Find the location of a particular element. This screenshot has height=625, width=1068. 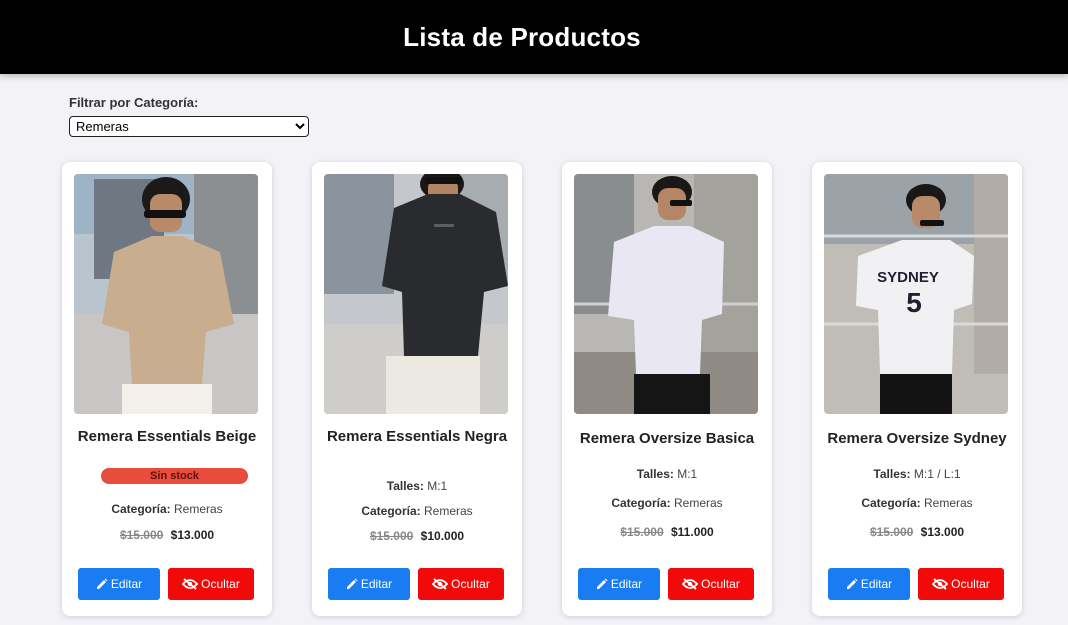

page-title: Lista de Productos is located at coordinates (522, 36).